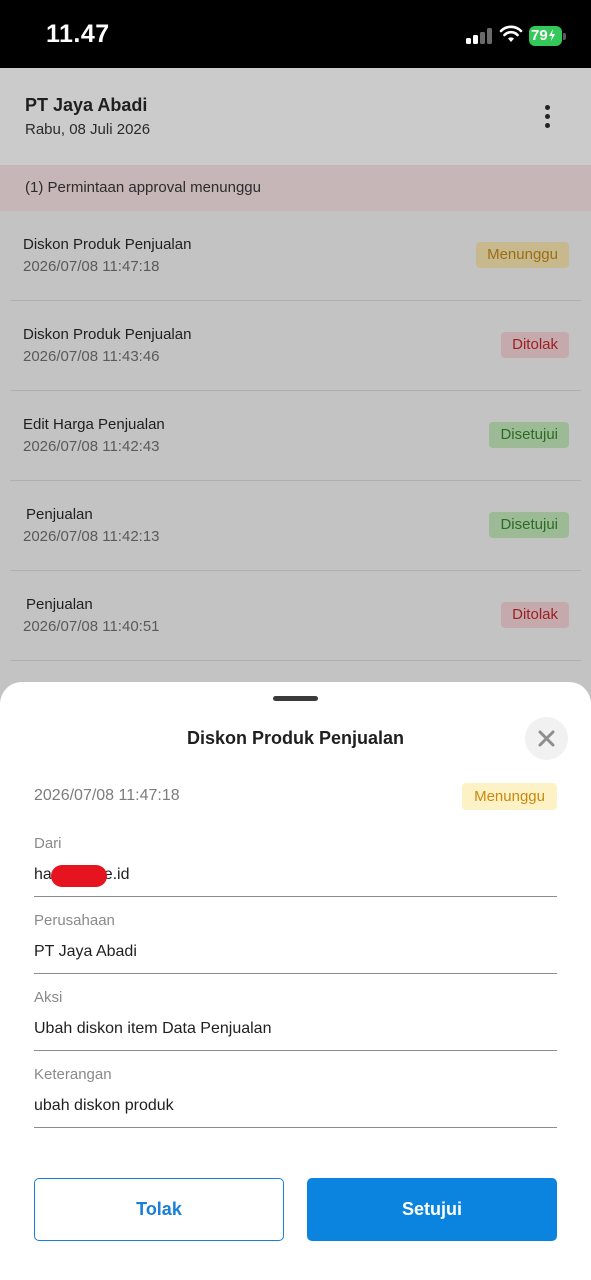  I want to click on item-title: Edit Harga Penjualan, so click(94, 424).